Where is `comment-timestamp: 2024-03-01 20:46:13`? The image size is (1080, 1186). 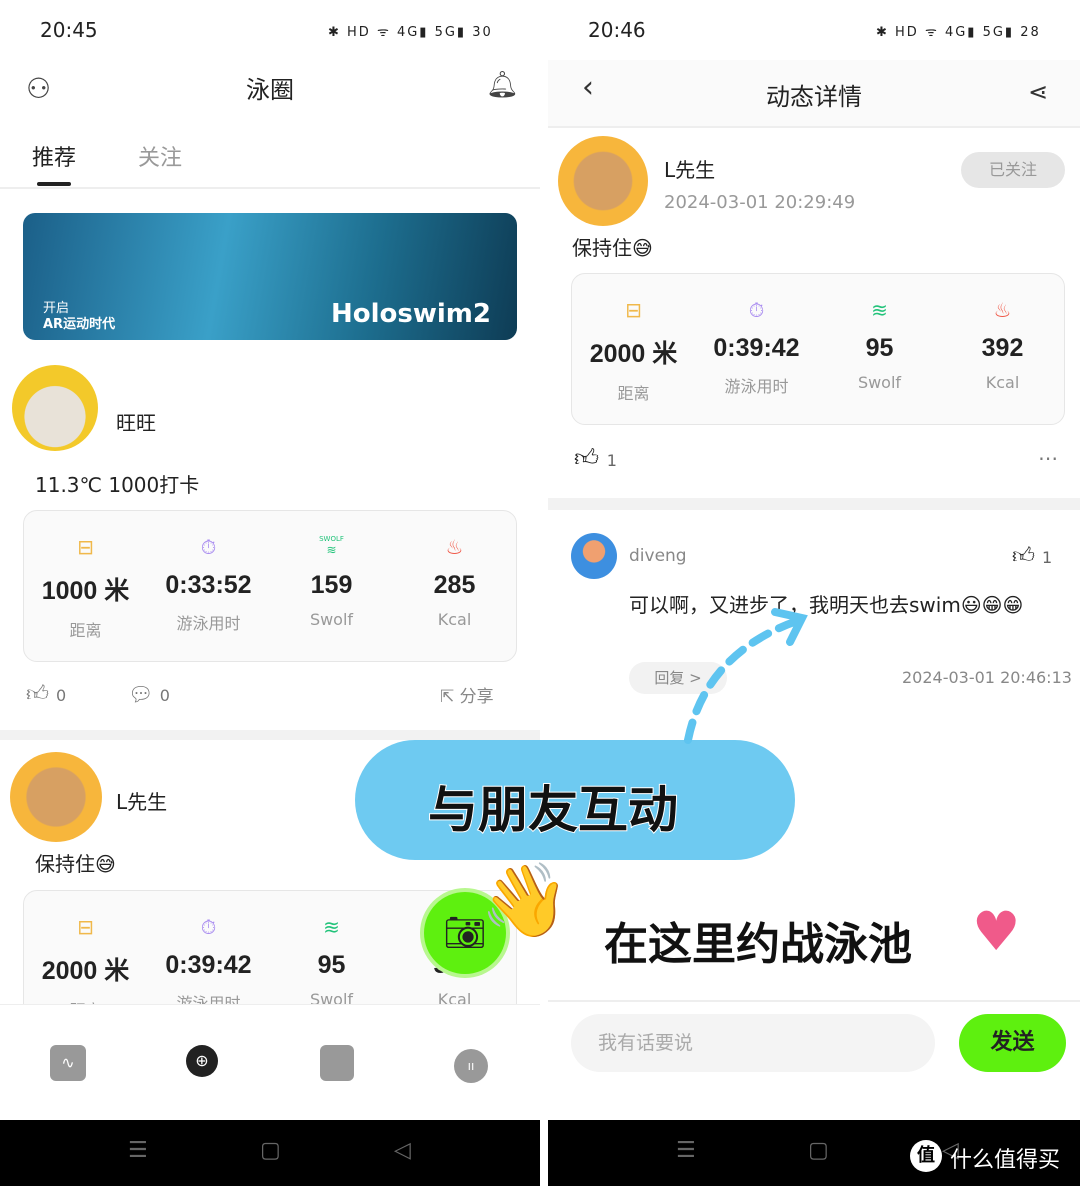
comment-timestamp: 2024-03-01 20:46:13 is located at coordinates (987, 677).